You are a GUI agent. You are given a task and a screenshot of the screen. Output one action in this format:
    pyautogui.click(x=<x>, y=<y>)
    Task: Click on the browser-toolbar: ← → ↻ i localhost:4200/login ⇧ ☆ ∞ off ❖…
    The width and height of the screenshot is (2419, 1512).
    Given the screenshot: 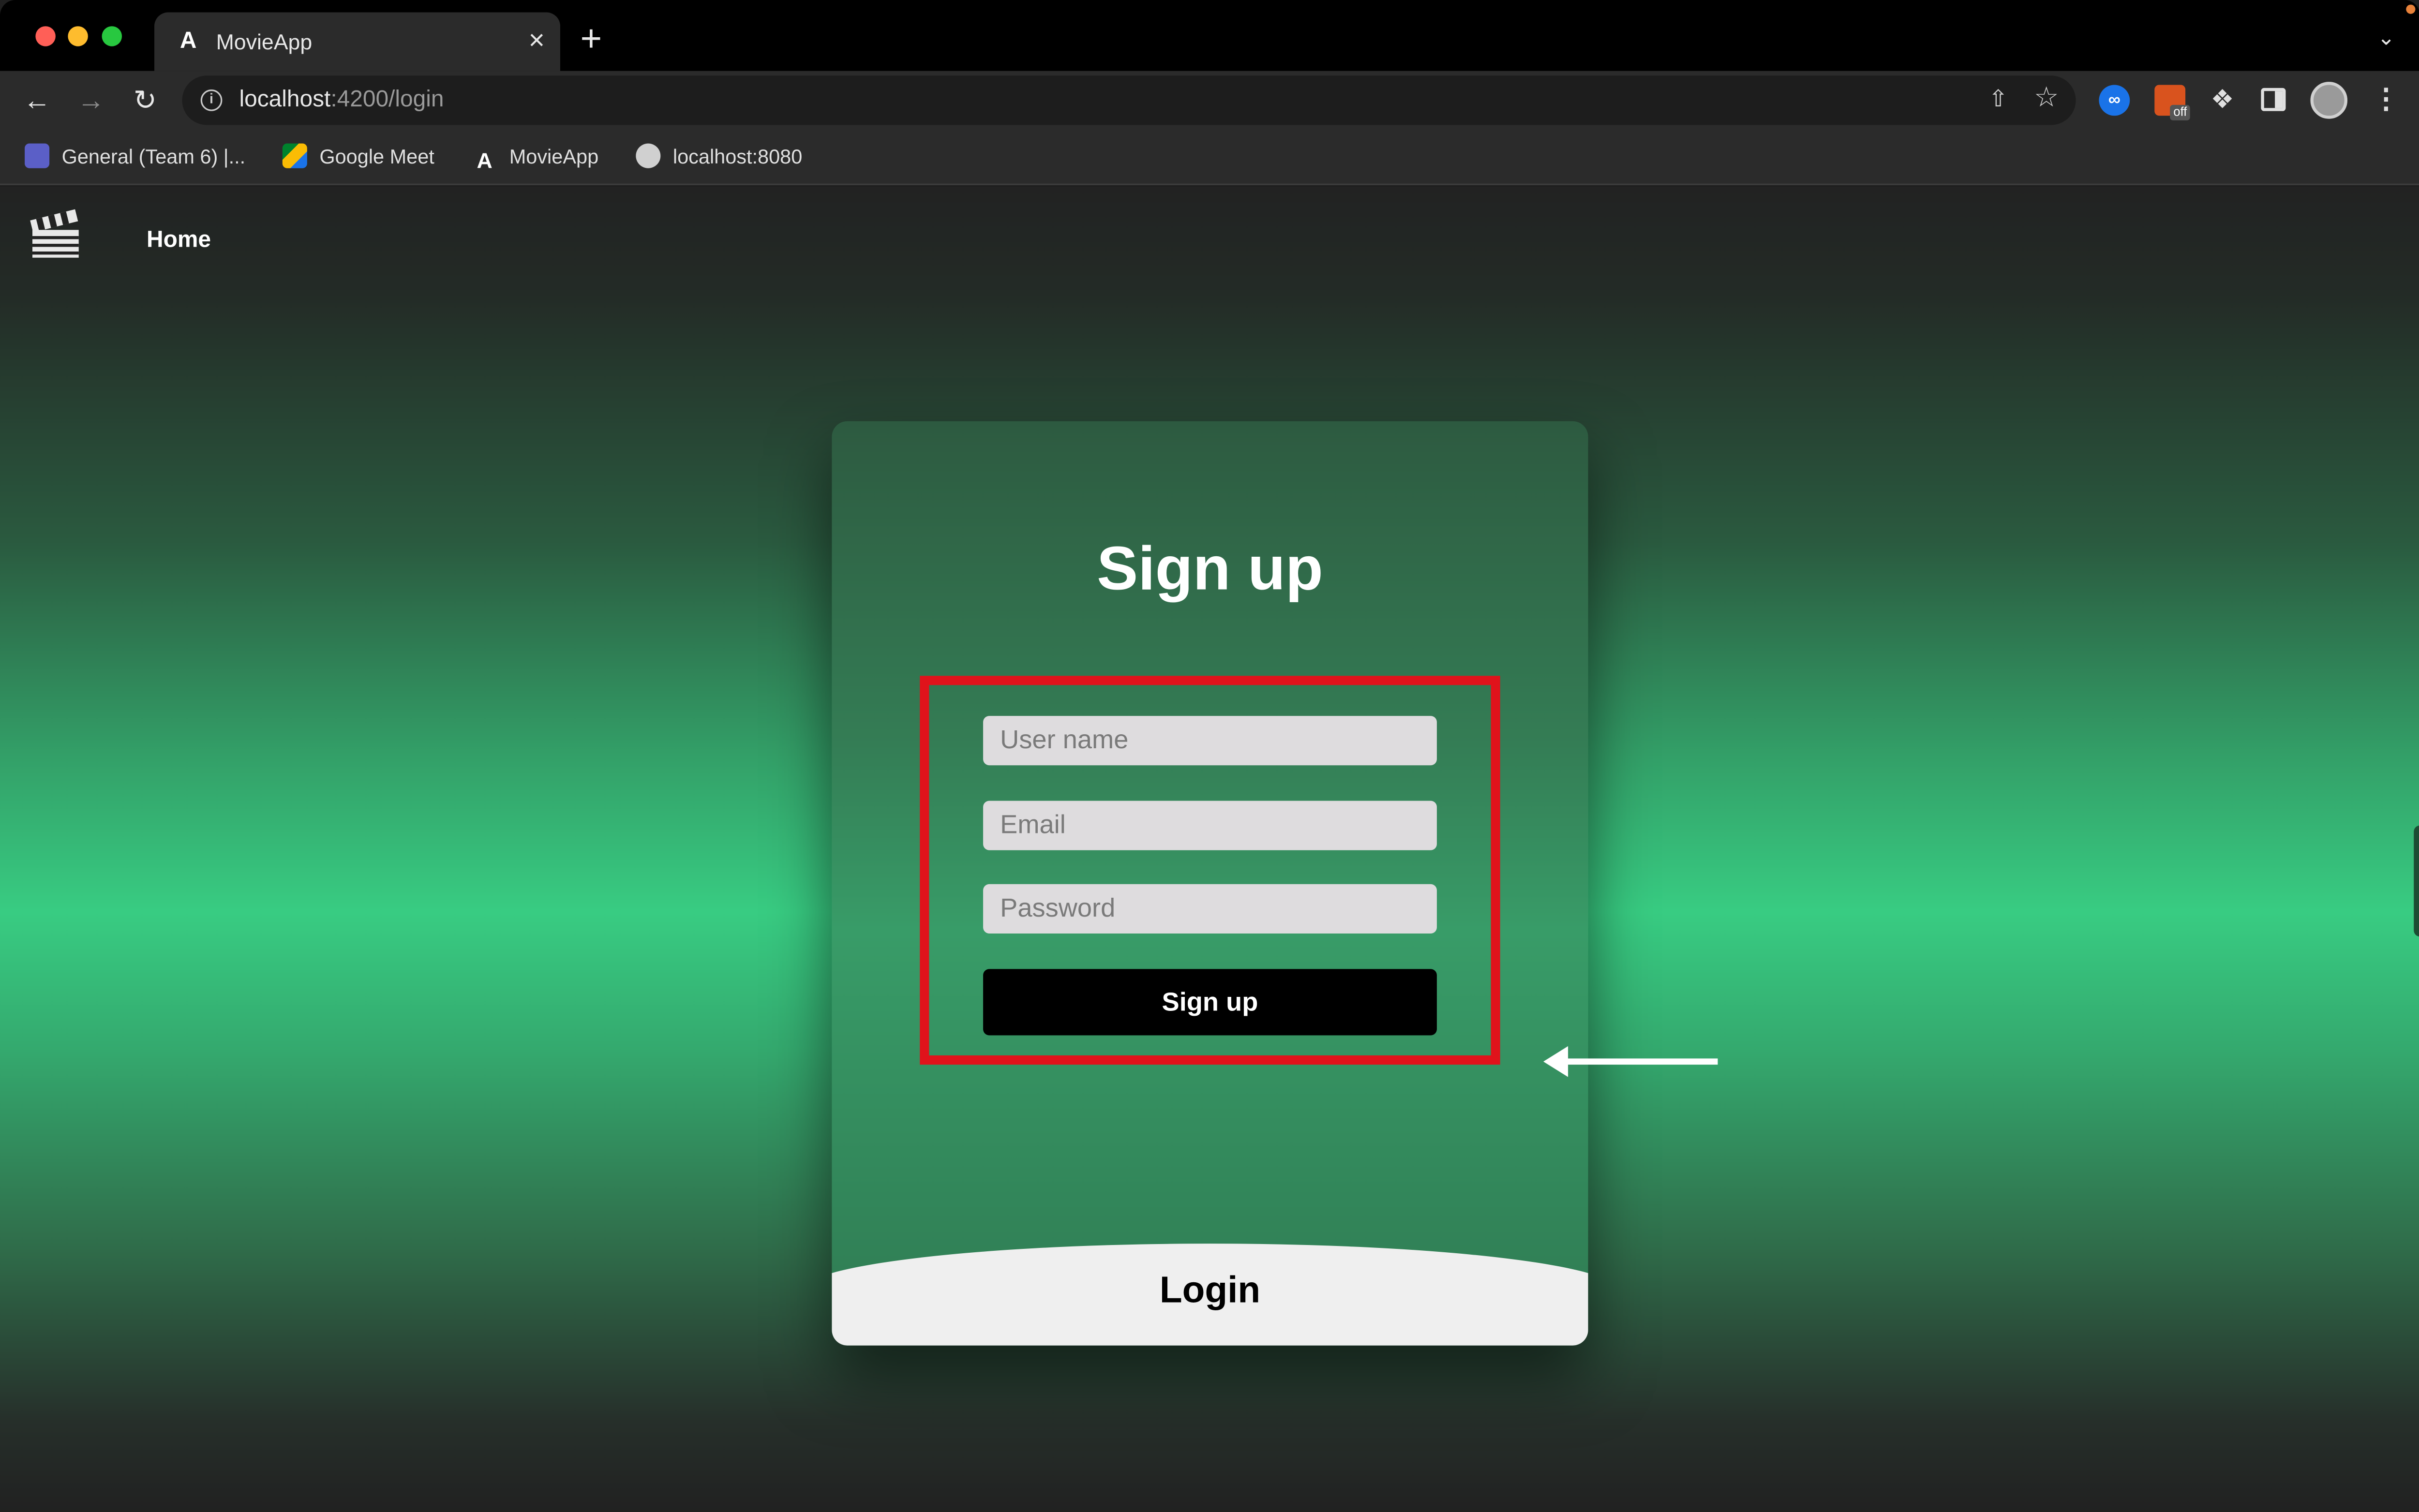 What is the action you would take?
    pyautogui.click(x=1209, y=101)
    